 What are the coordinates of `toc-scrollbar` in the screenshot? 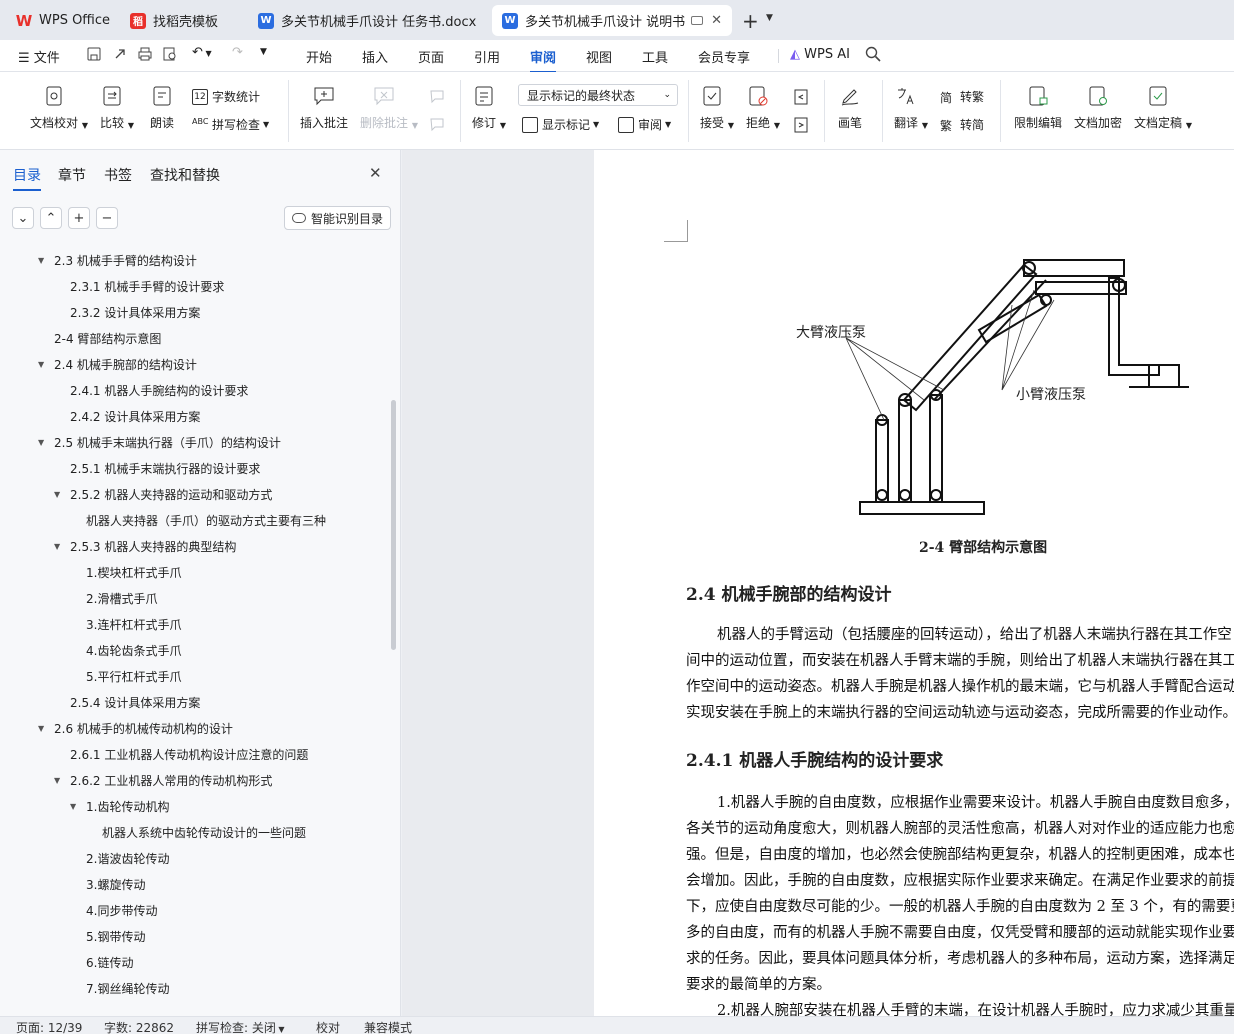 It's located at (393, 525).